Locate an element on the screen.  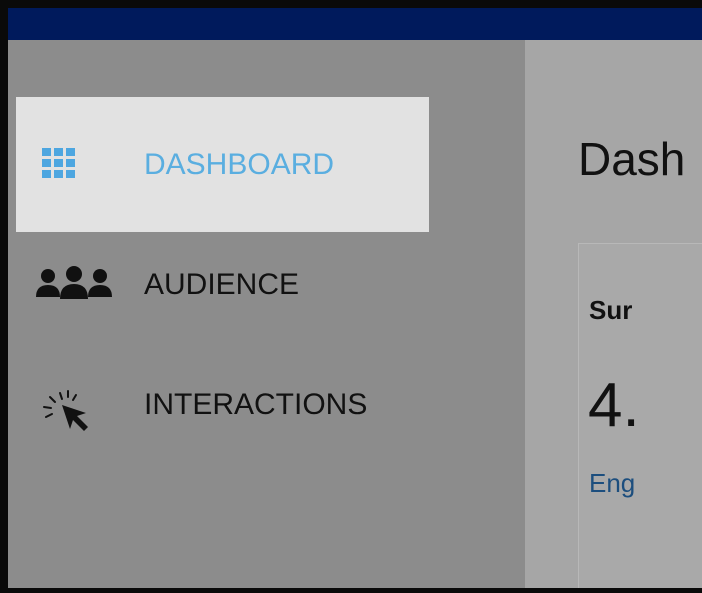
sidebar-item-dashboard: DASHBOARD is located at coordinates (222, 164).